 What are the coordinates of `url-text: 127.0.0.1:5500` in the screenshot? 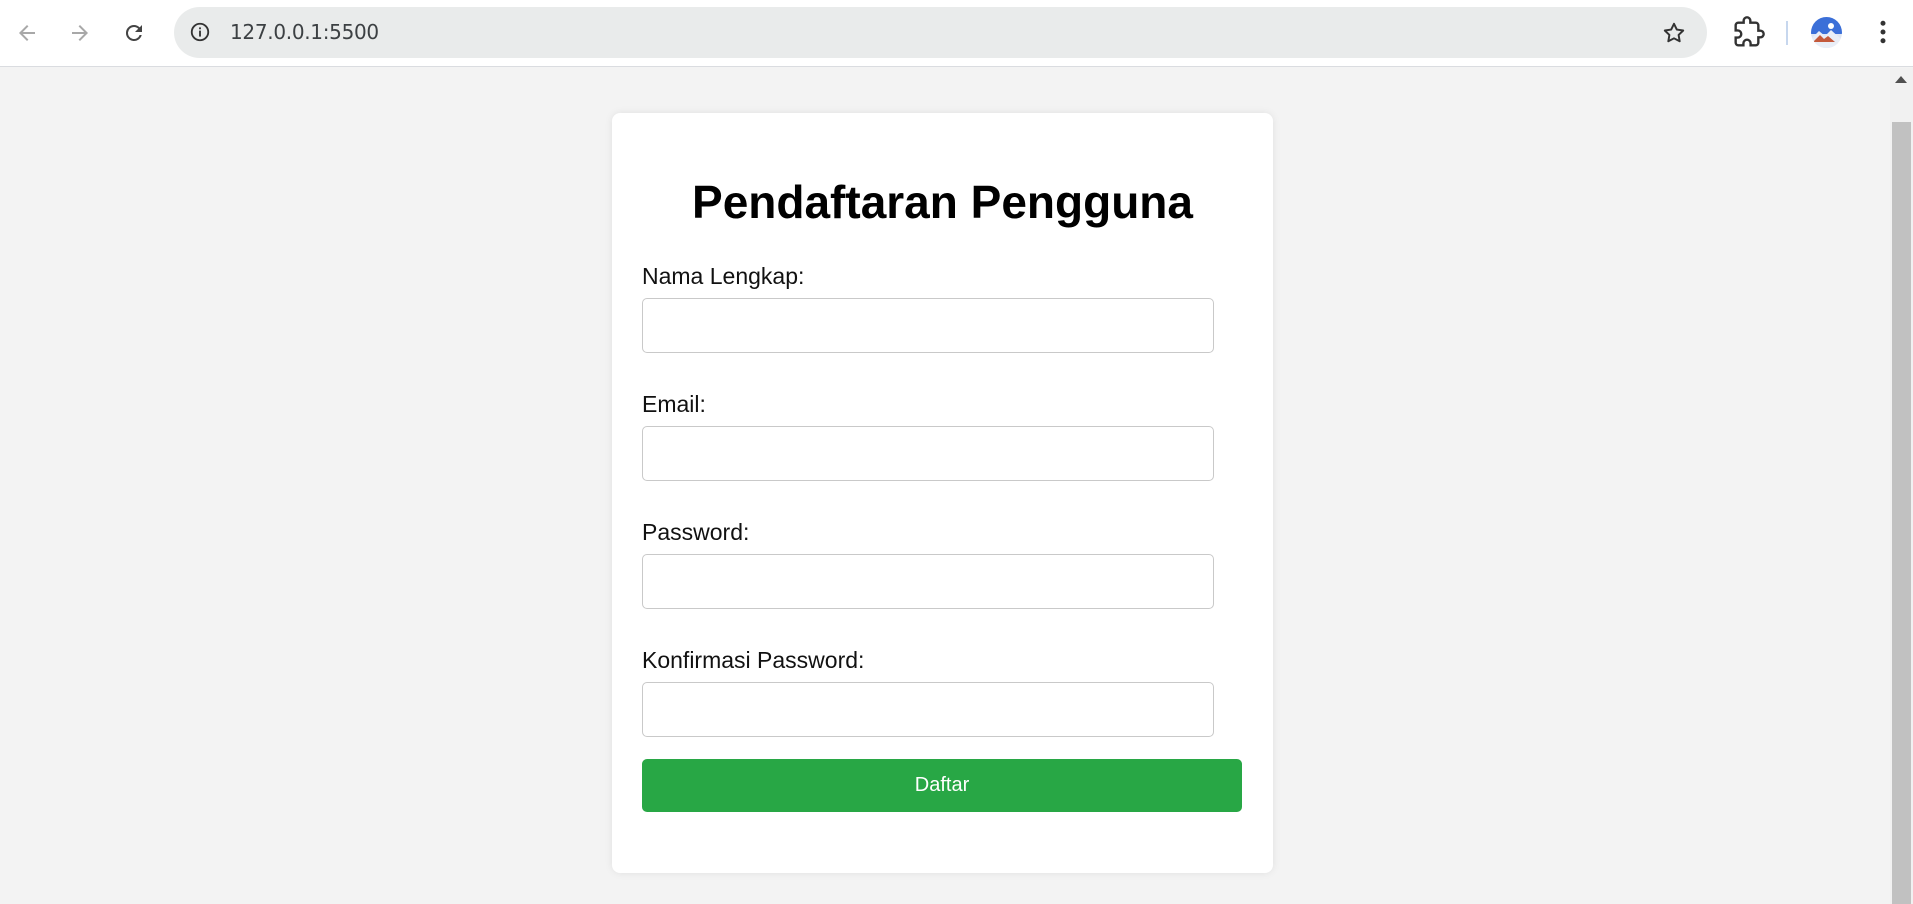 It's located at (304, 32).